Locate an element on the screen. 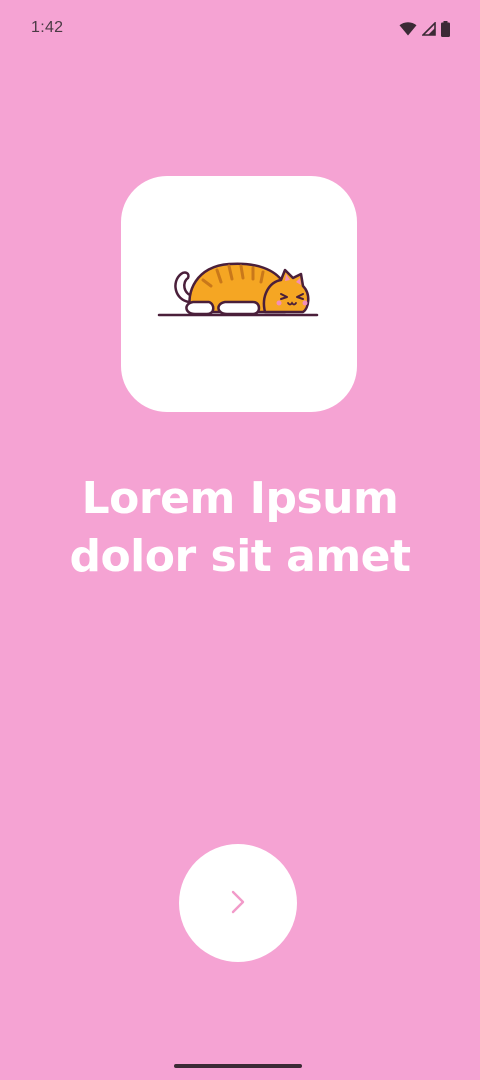 The image size is (480, 1080). next-button is located at coordinates (238, 903).